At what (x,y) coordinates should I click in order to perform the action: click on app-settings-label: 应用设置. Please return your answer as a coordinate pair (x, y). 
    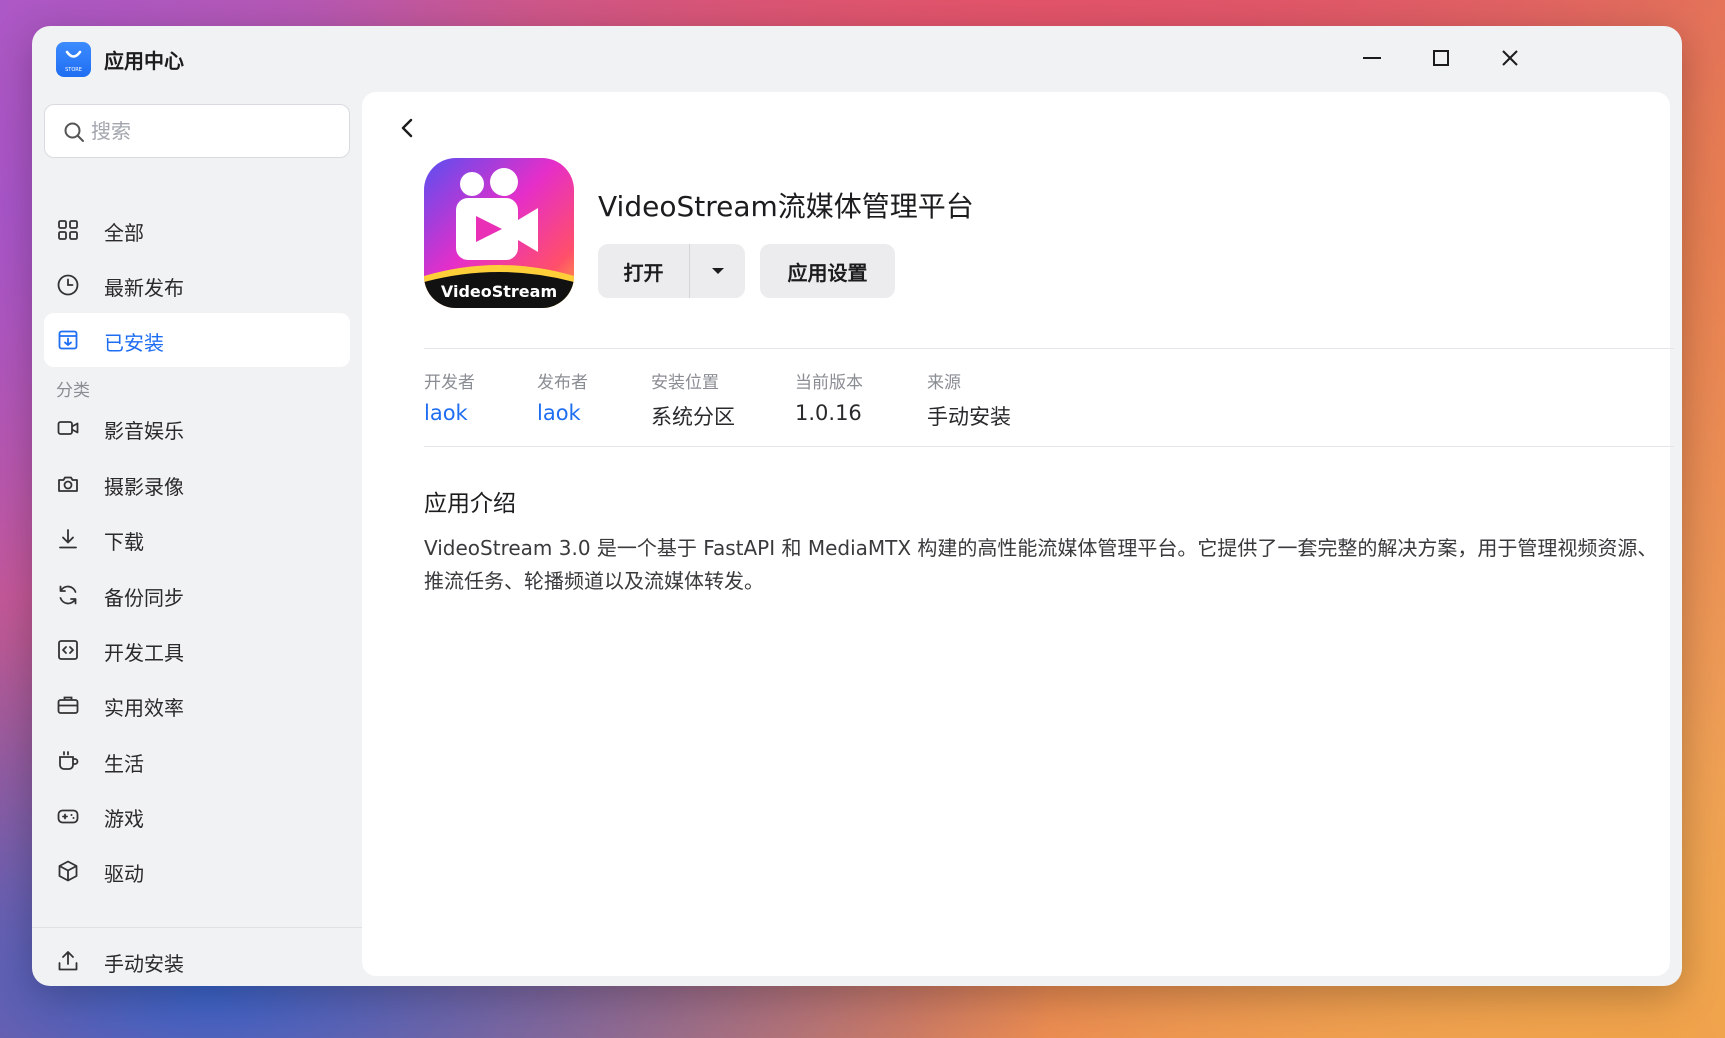
    Looking at the image, I should click on (827, 272).